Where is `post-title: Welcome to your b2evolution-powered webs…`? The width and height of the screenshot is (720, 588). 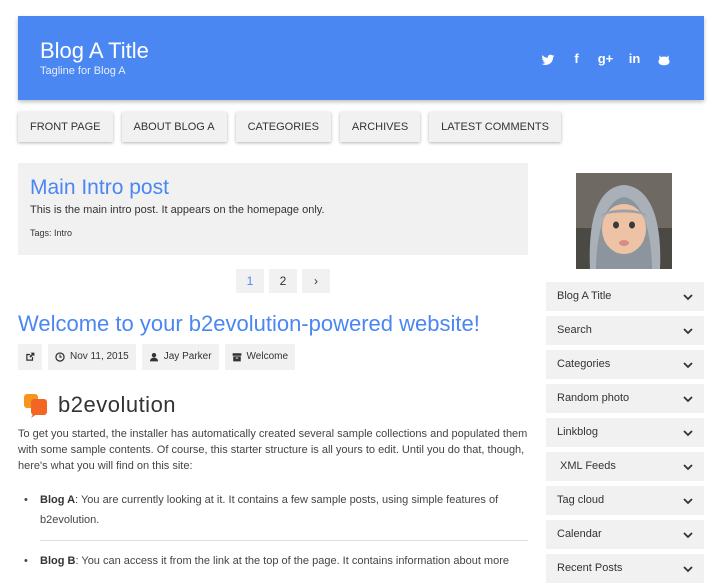
post-title: Welcome to your b2evolution-powered webs… is located at coordinates (249, 324).